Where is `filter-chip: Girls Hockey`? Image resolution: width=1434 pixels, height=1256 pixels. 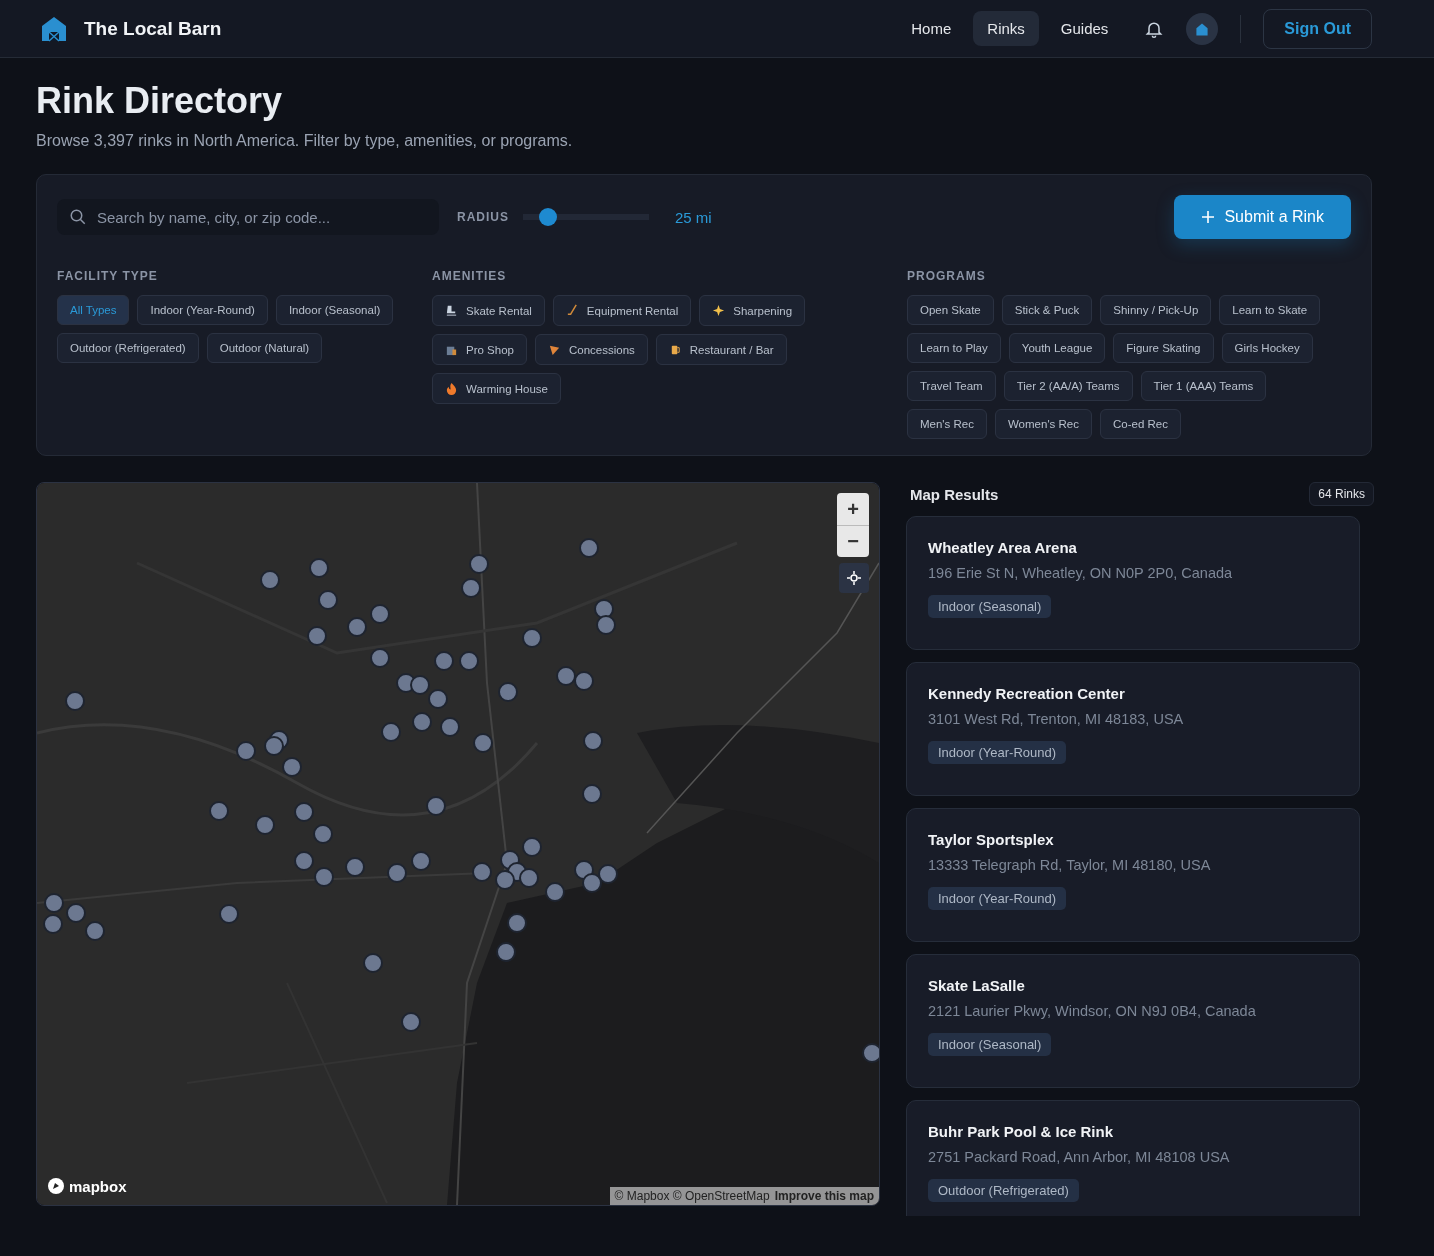
filter-chip: Girls Hockey is located at coordinates (1267, 348).